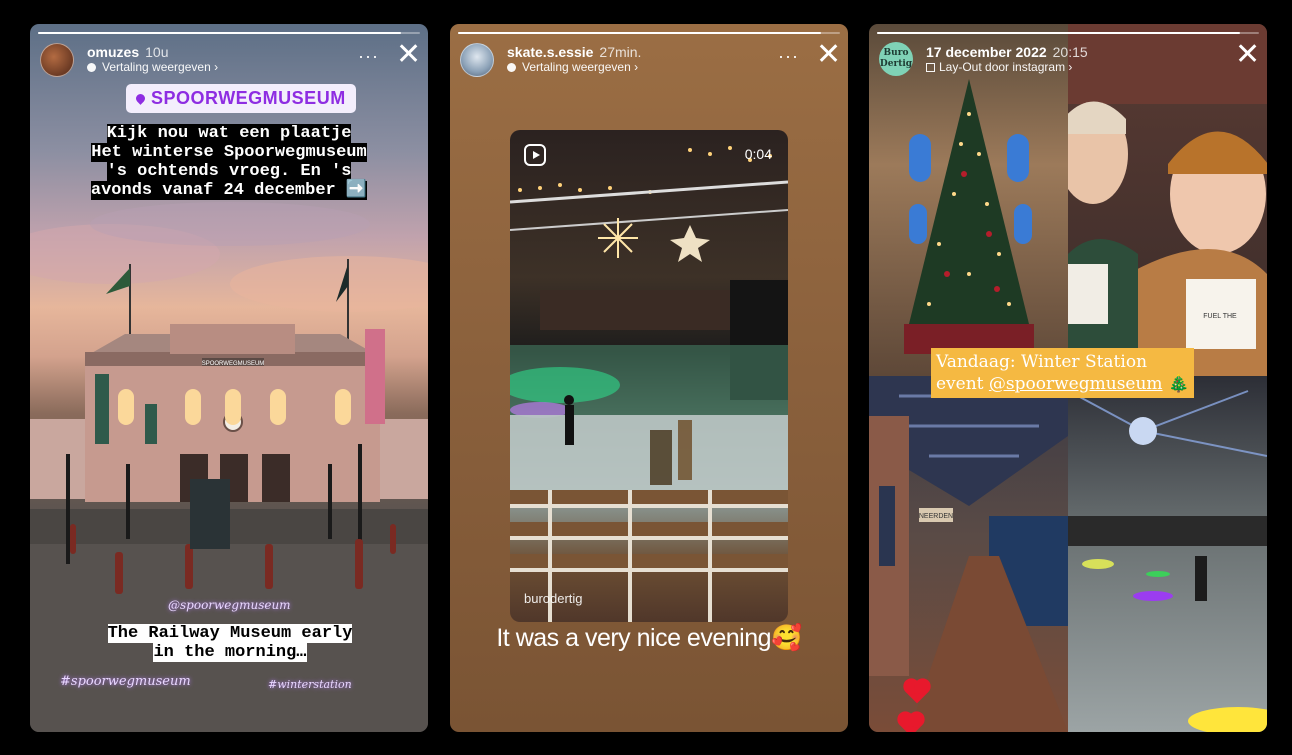 This screenshot has height=755, width=1292. What do you see at coordinates (936, 516) in the screenshot?
I see `platform-sign: NEERDEN` at bounding box center [936, 516].